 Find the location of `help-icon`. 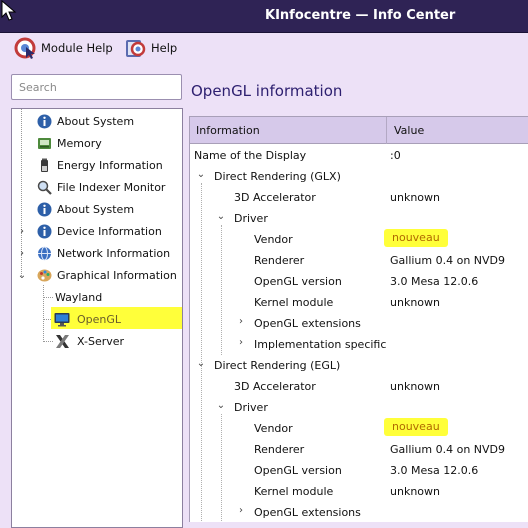

help-icon is located at coordinates (136, 48).